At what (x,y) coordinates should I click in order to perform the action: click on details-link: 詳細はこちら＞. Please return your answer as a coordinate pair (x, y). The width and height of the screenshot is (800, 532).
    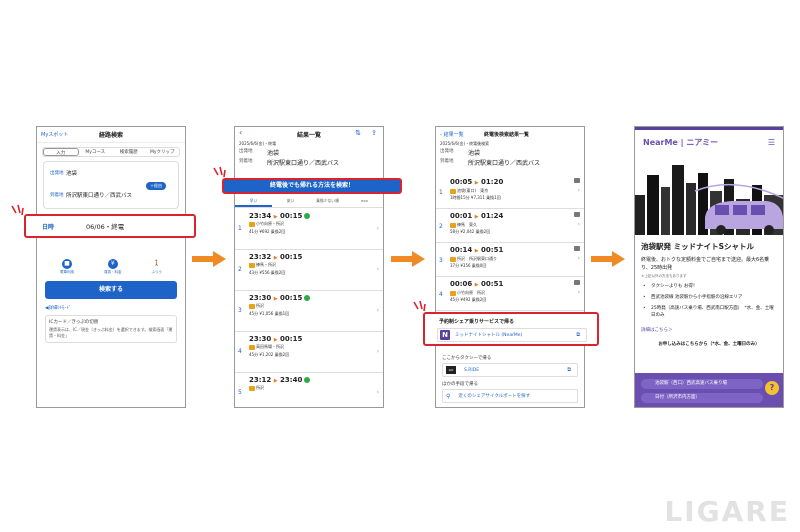
    Looking at the image, I should click on (709, 330).